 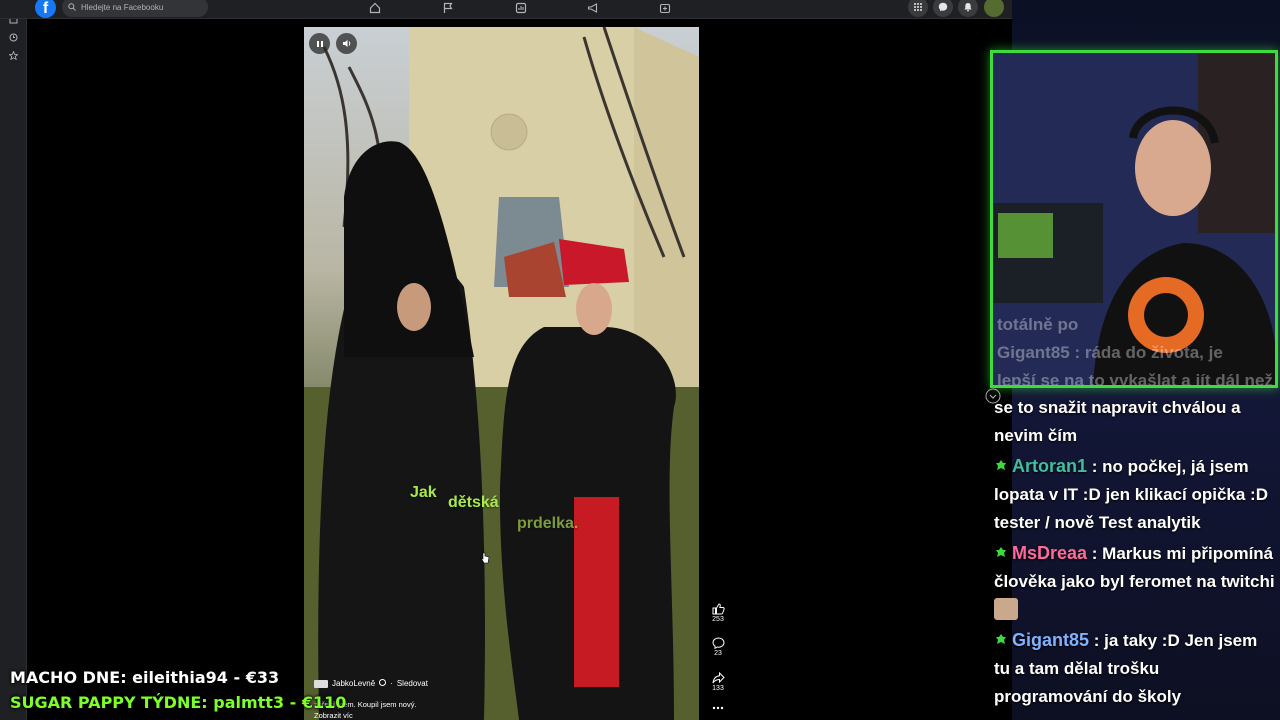 What do you see at coordinates (1006, 609) in the screenshot?
I see `chat-emote` at bounding box center [1006, 609].